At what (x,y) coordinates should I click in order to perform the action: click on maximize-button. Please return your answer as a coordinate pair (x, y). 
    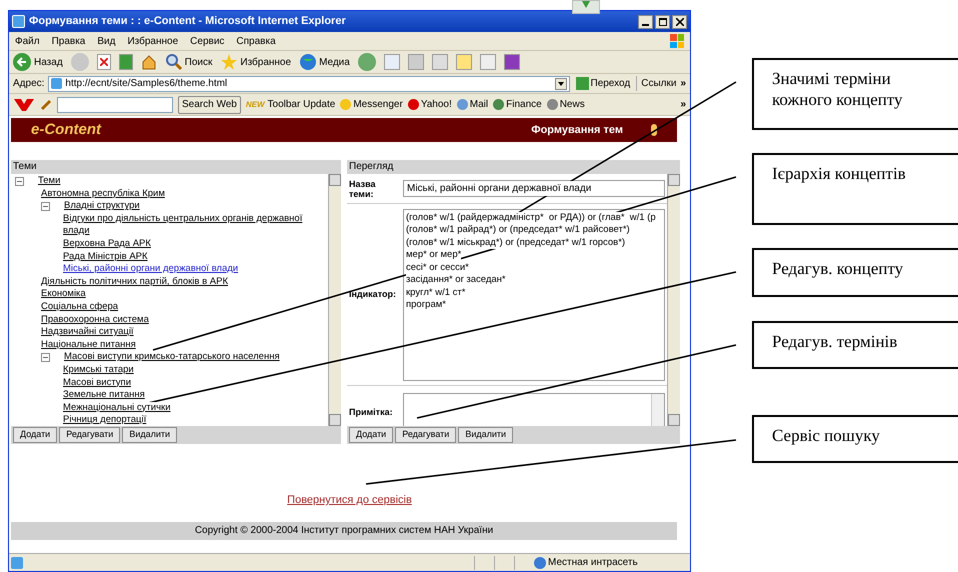
    Looking at the image, I should click on (662, 21).